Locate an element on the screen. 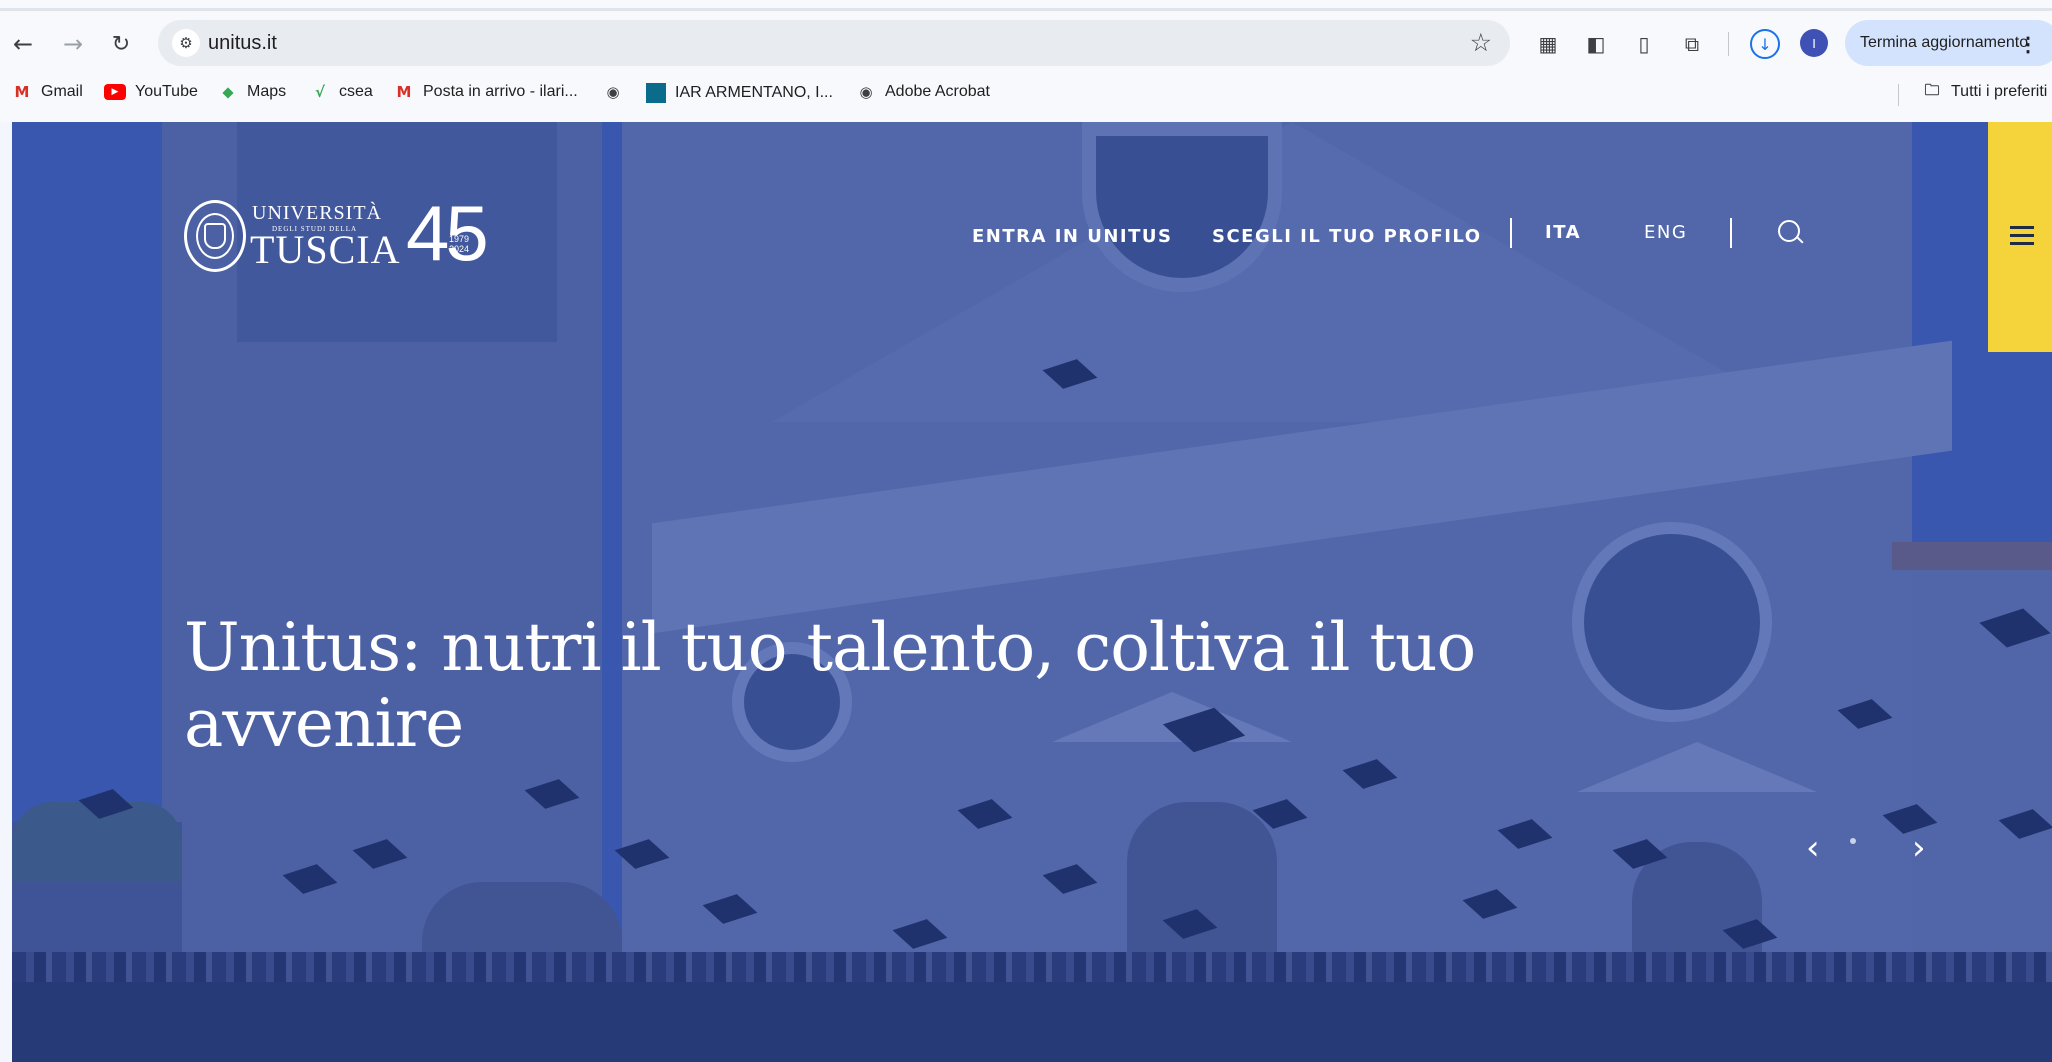 The image size is (2052, 1062). folder-icon: 🗀 is located at coordinates (1932, 89).